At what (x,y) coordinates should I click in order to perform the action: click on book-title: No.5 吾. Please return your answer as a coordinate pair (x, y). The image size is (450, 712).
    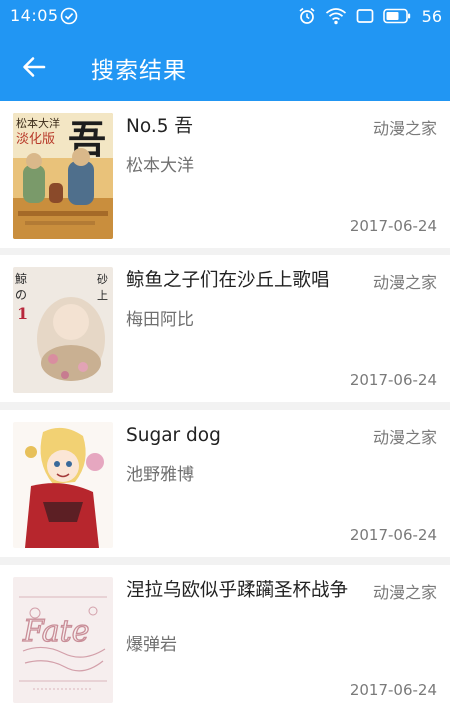
    Looking at the image, I should click on (159, 126).